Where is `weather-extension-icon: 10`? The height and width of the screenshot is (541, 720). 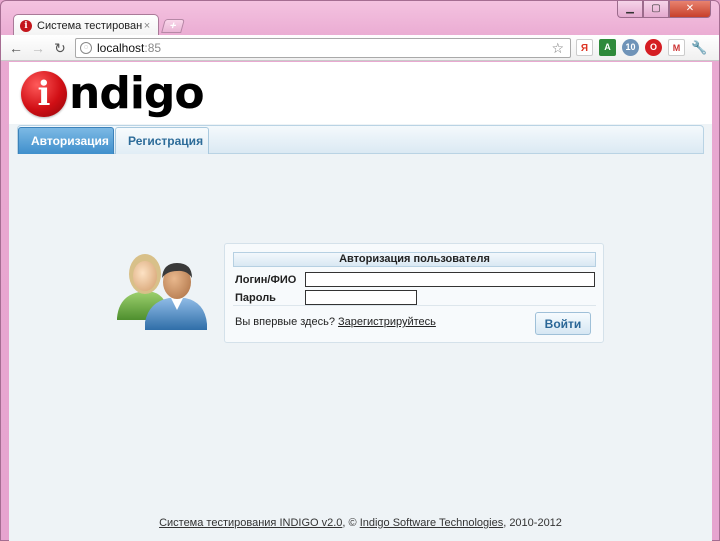
weather-extension-icon: 10 is located at coordinates (630, 47).